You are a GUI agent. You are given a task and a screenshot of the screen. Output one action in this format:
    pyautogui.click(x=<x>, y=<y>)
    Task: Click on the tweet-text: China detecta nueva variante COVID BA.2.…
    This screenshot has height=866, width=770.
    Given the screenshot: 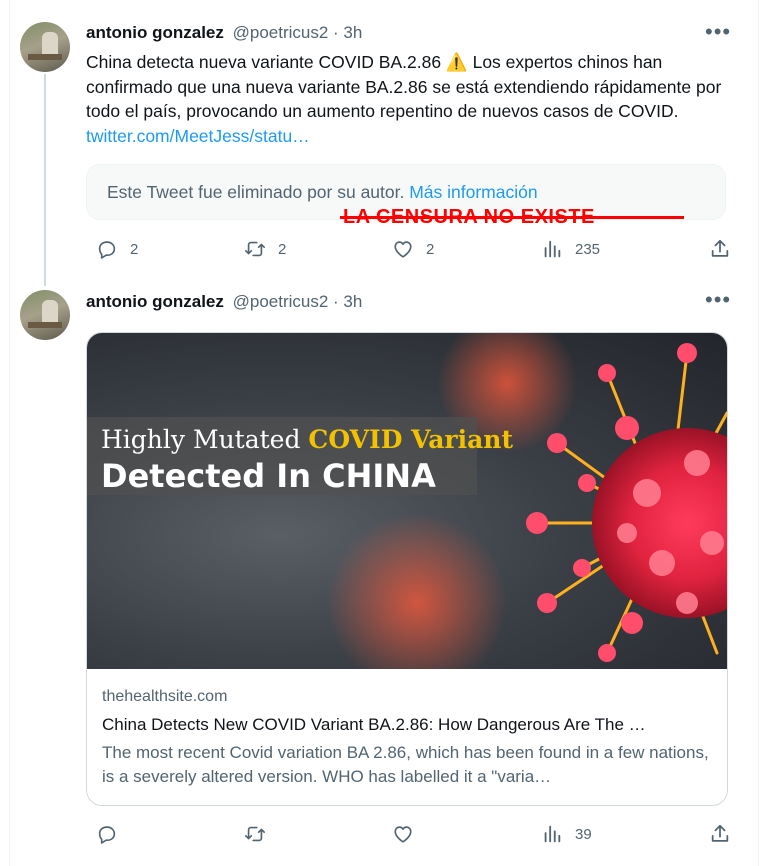 What is the action you would take?
    pyautogui.click(x=406, y=99)
    